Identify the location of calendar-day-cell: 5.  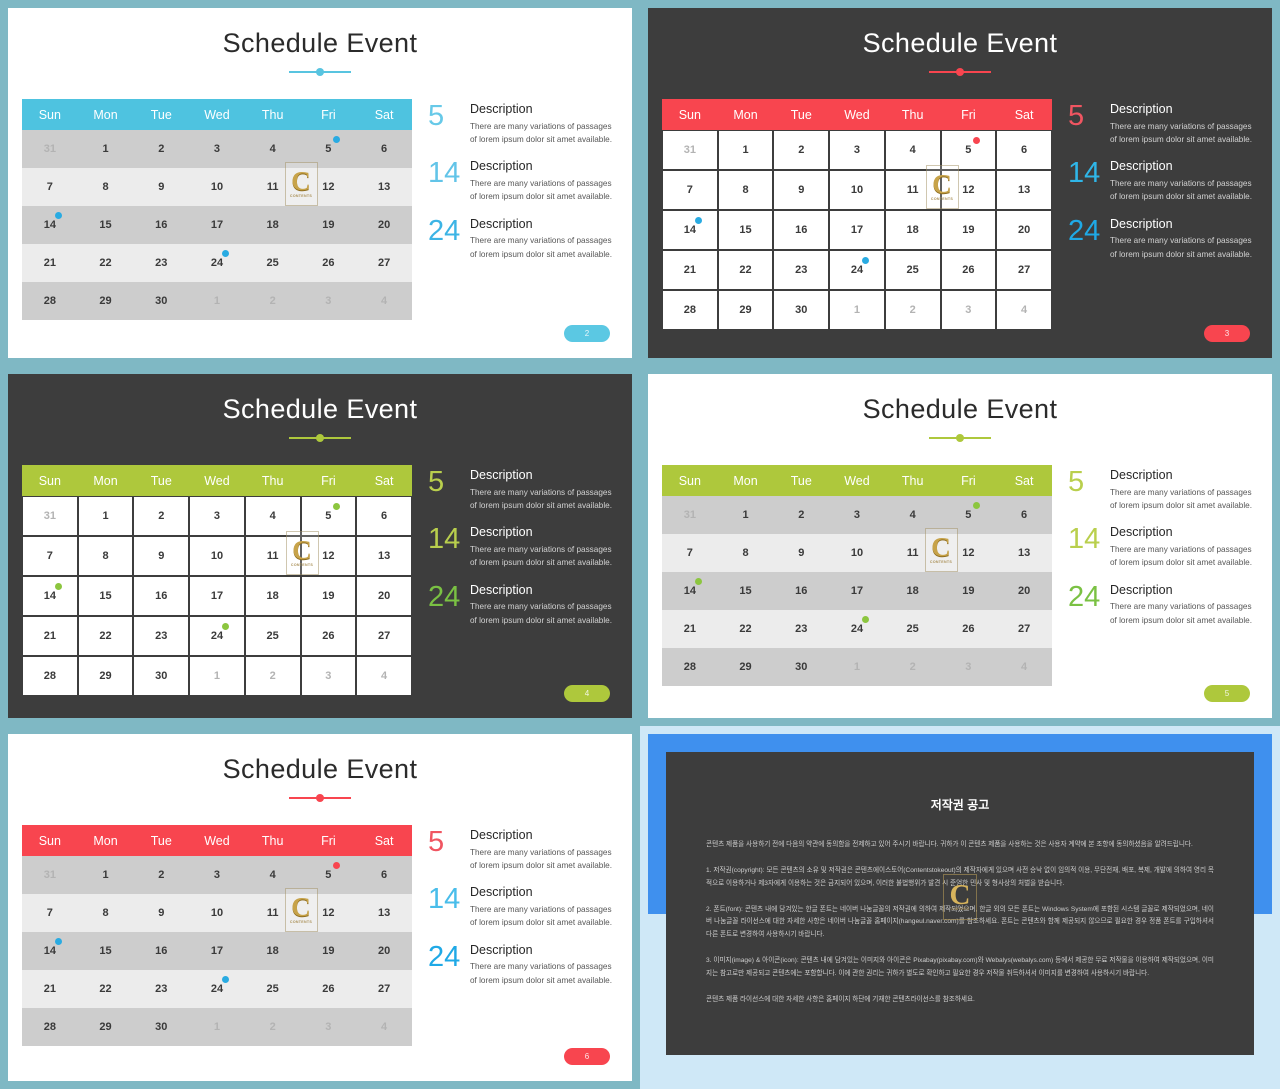
(968, 515).